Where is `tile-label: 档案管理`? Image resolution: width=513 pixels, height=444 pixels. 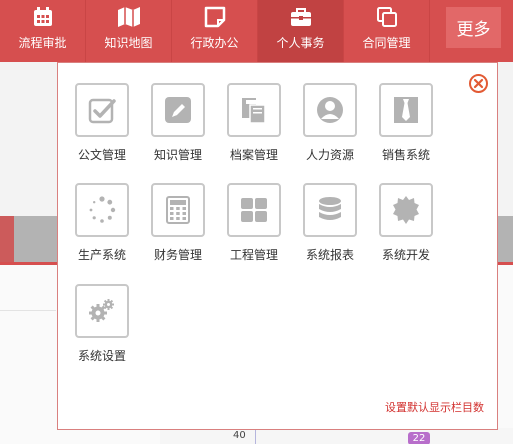 tile-label: 档案管理 is located at coordinates (253, 155).